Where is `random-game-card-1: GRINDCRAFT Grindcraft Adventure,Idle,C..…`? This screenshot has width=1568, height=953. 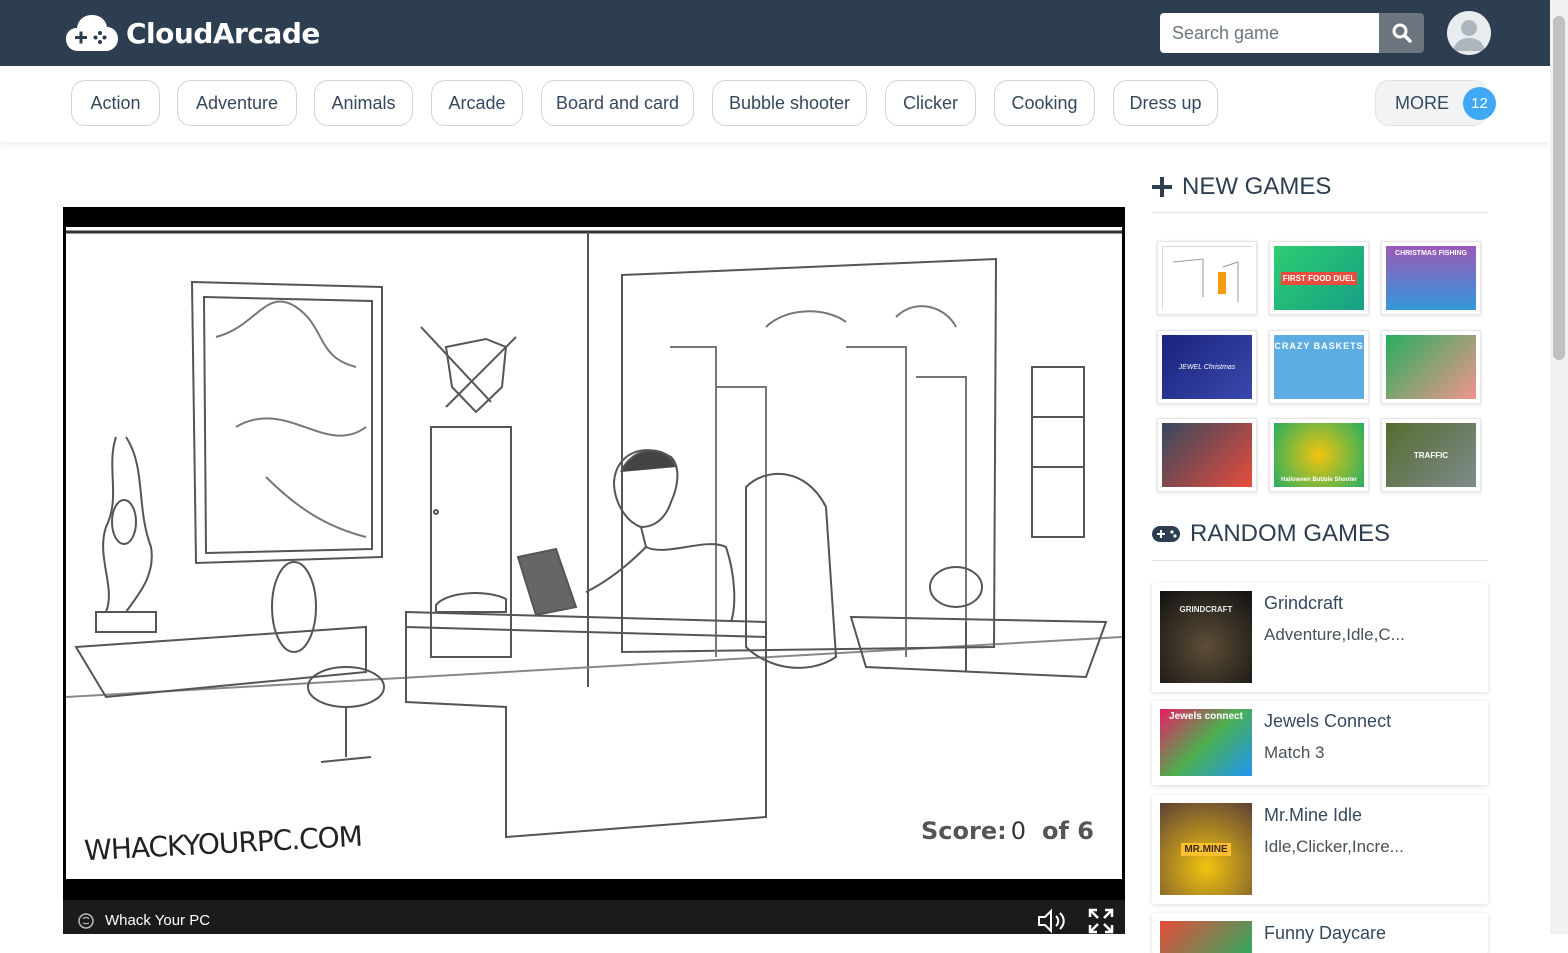 random-game-card-1: GRINDCRAFT Grindcraft Adventure,Idle,C..… is located at coordinates (1320, 637).